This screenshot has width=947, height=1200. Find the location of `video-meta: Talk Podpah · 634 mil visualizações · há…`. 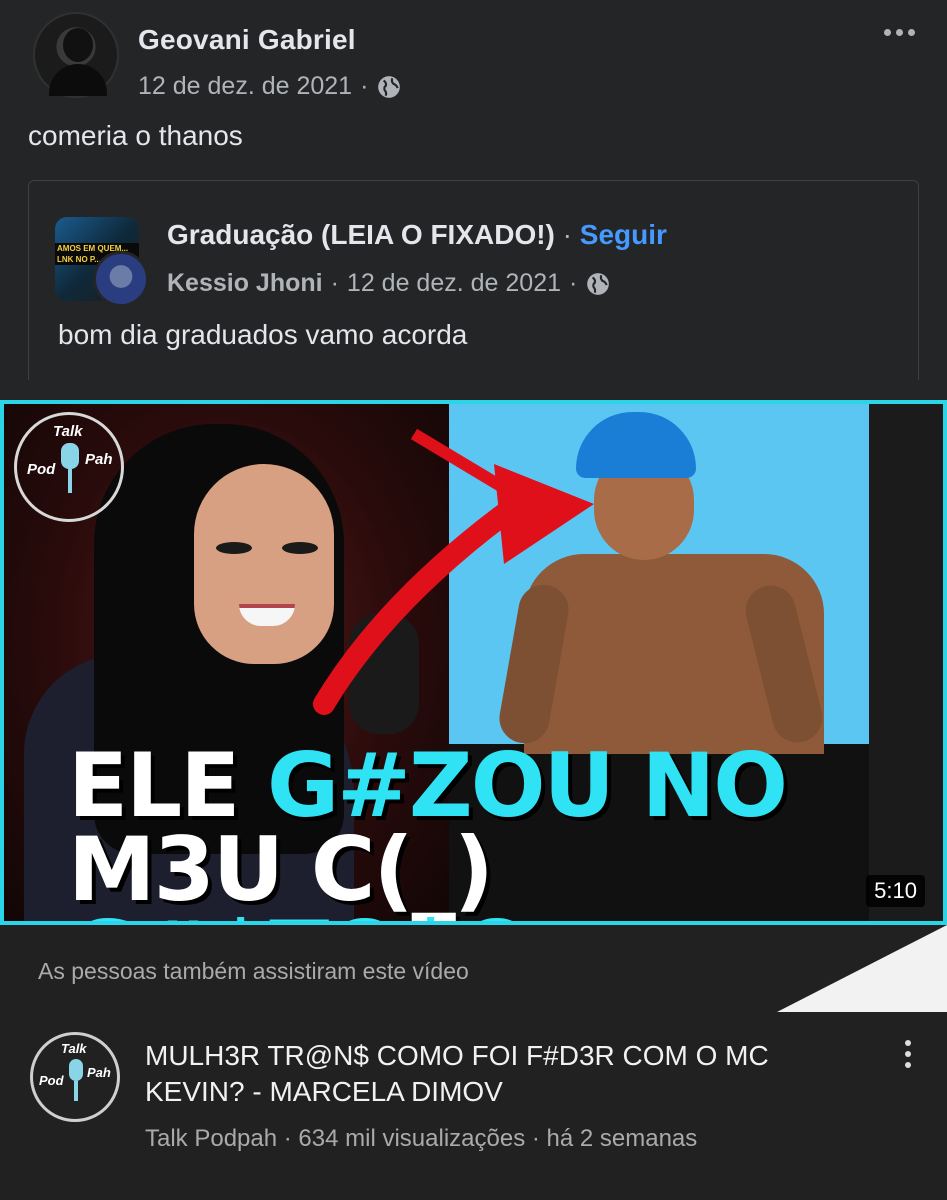

video-meta: Talk Podpah · 634 mil visualizações · há… is located at coordinates (421, 1138).